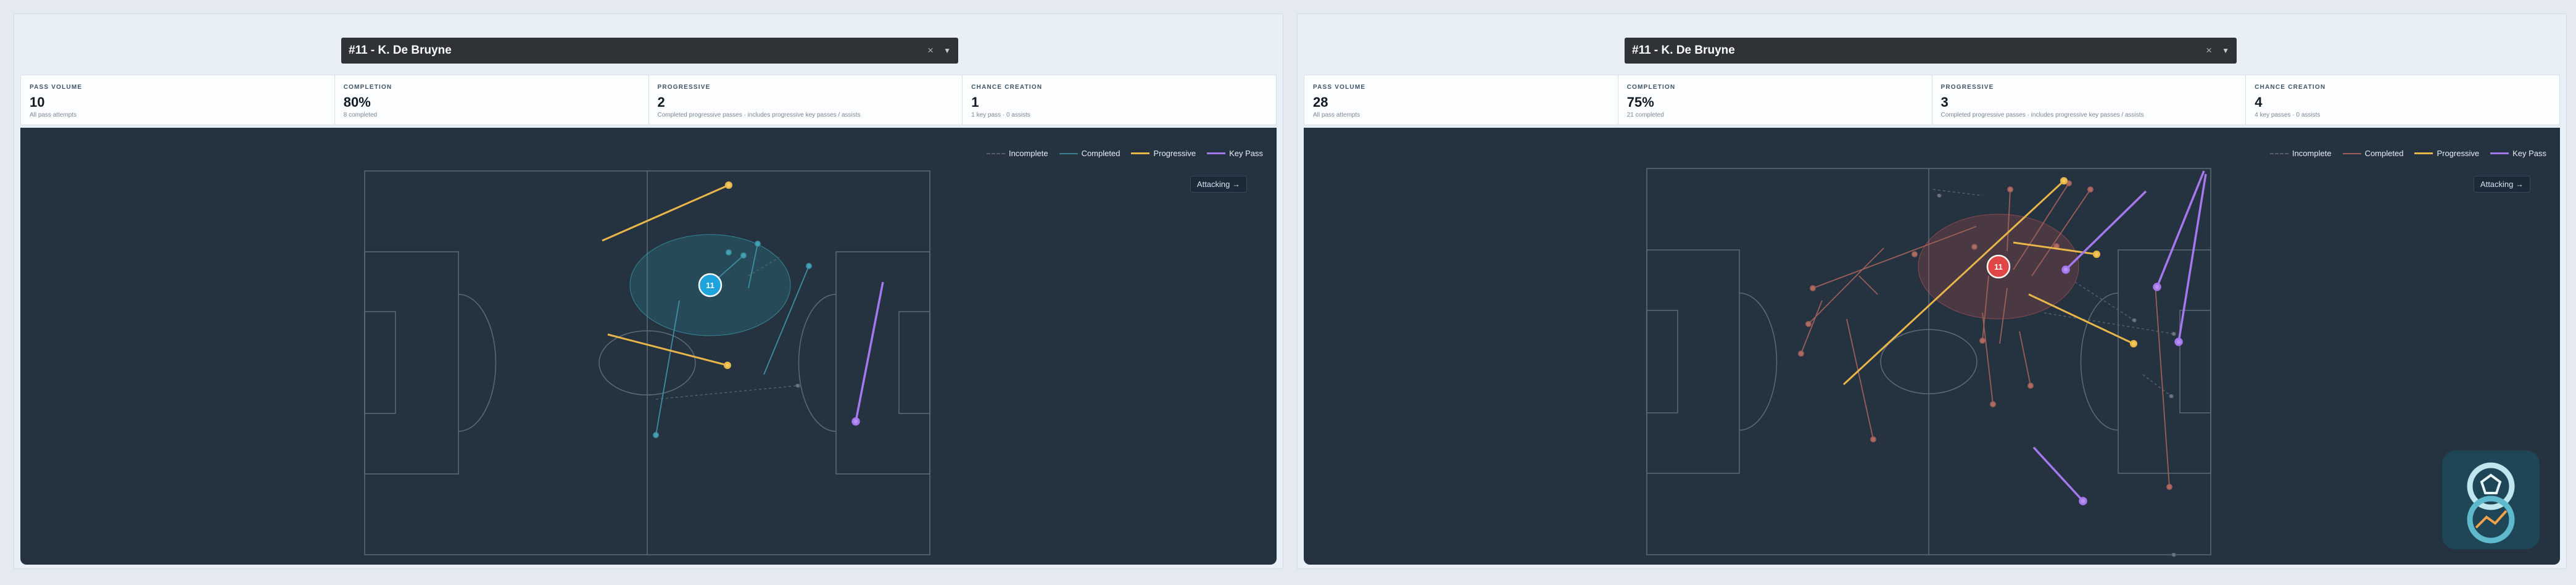  I want to click on right-penalty-box, so click(2164, 361).